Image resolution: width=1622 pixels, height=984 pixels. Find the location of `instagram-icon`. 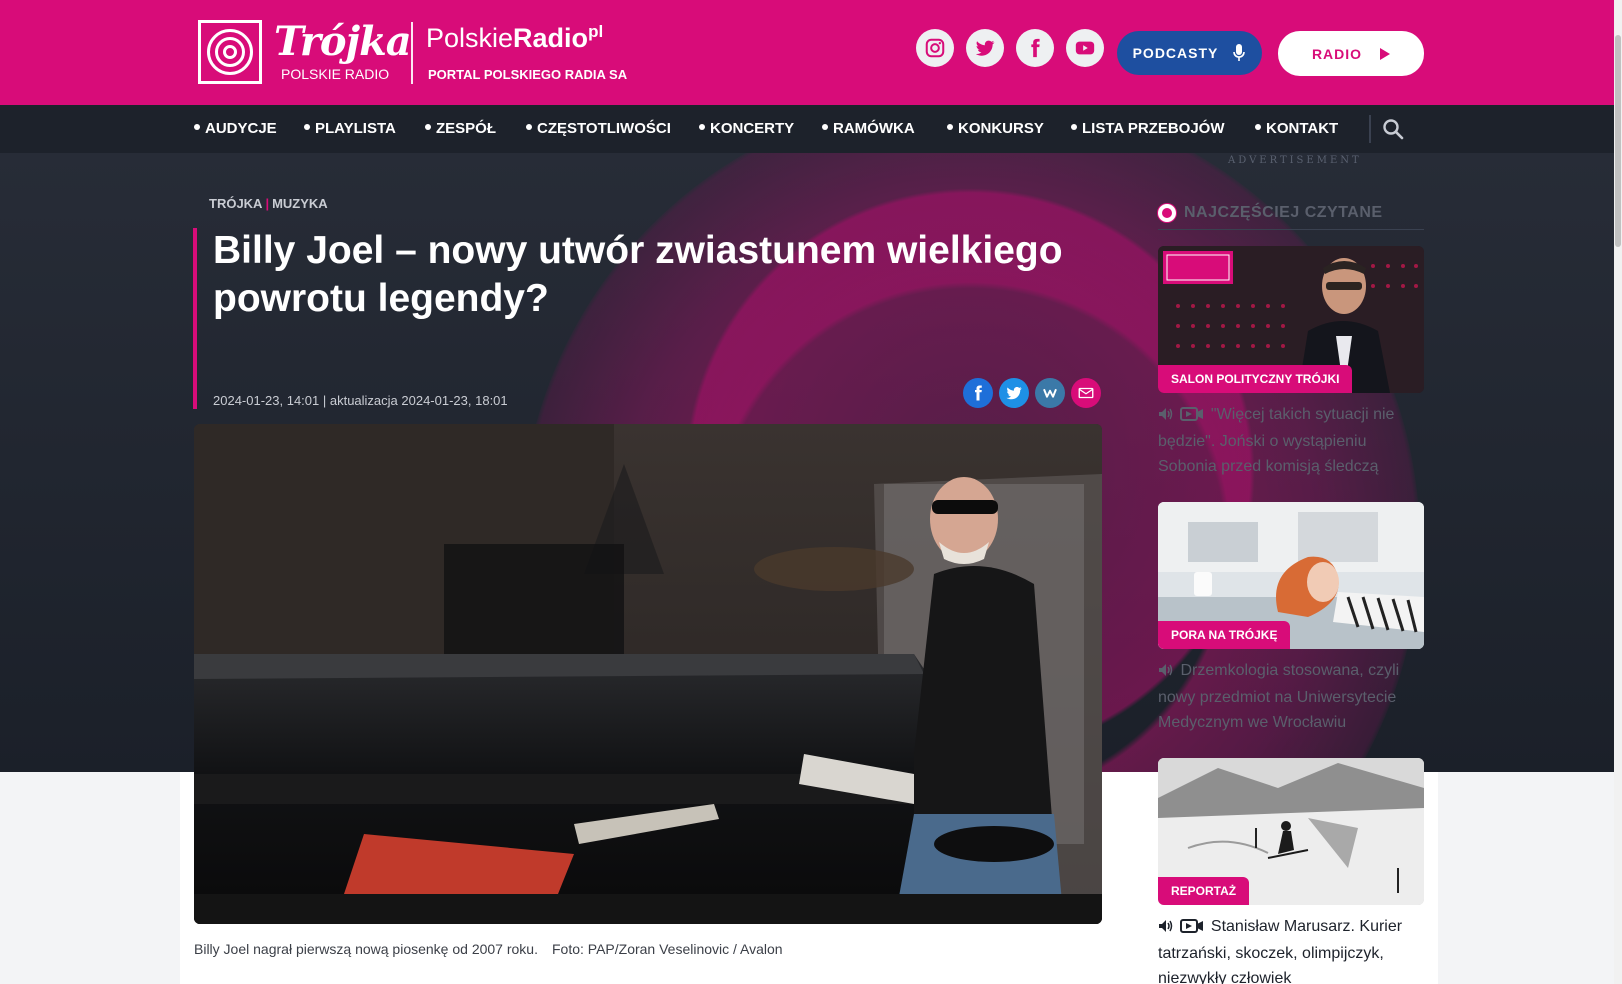

instagram-icon is located at coordinates (935, 48).